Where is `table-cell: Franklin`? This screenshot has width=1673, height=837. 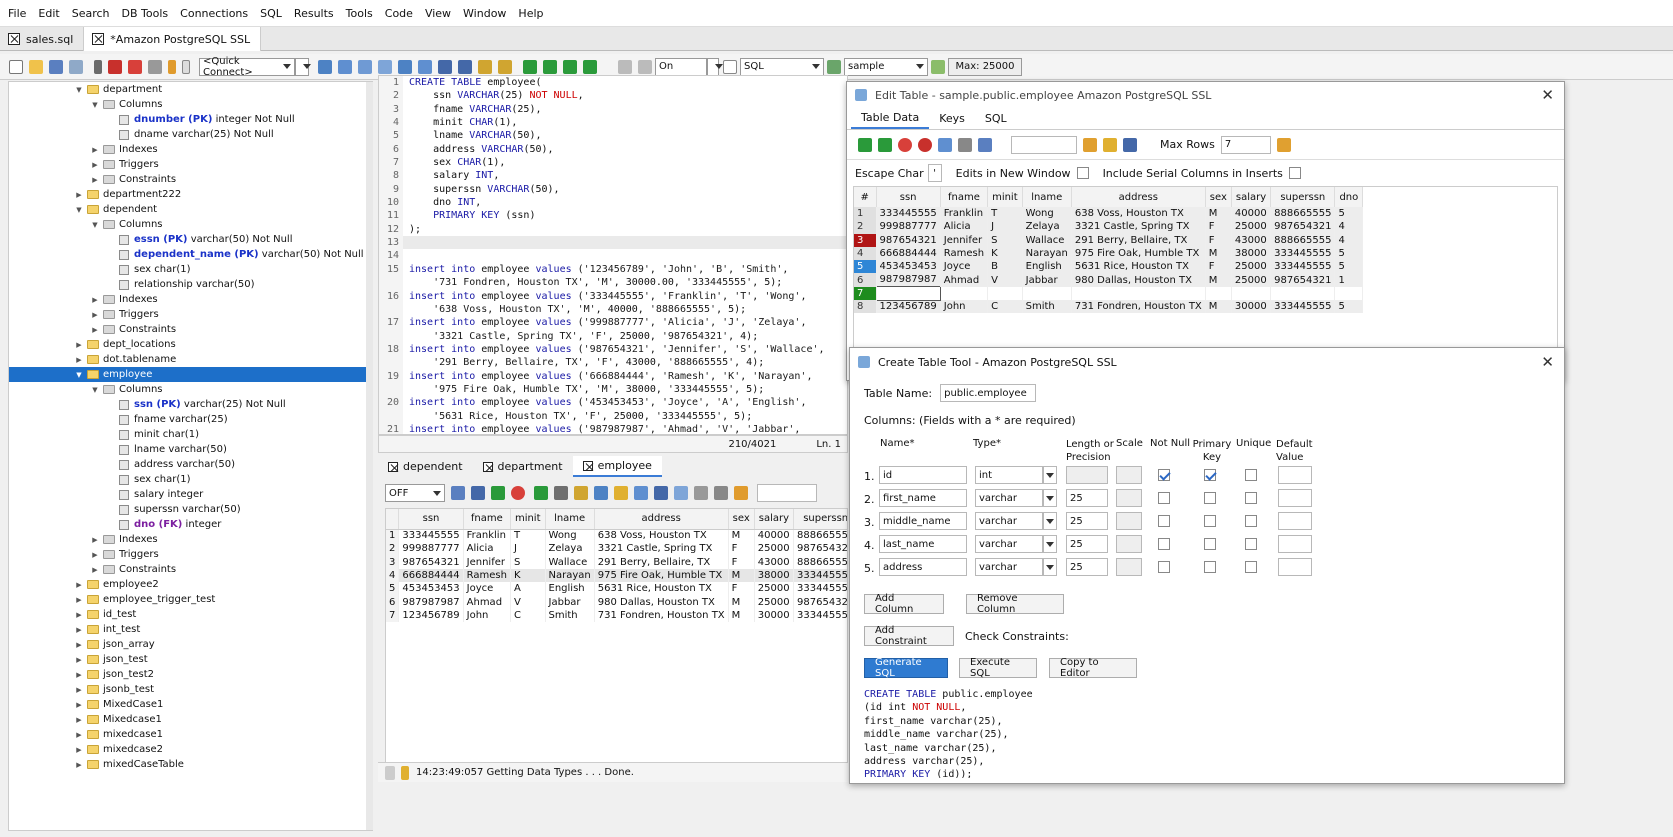
table-cell: Franklin is located at coordinates (964, 214).